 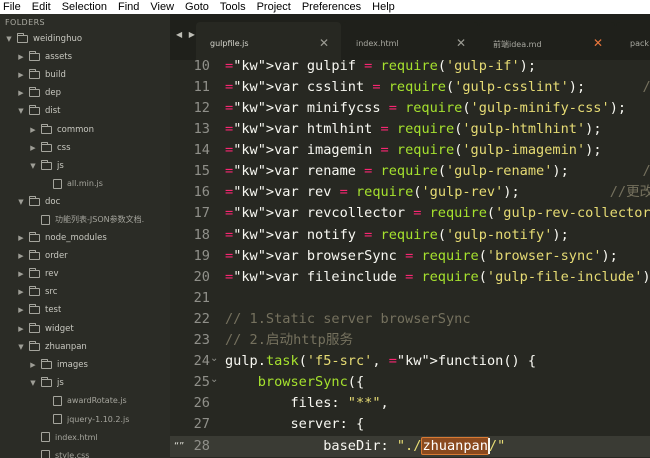 What do you see at coordinates (85, 57) in the screenshot?
I see `tree-folder: ▶ assets` at bounding box center [85, 57].